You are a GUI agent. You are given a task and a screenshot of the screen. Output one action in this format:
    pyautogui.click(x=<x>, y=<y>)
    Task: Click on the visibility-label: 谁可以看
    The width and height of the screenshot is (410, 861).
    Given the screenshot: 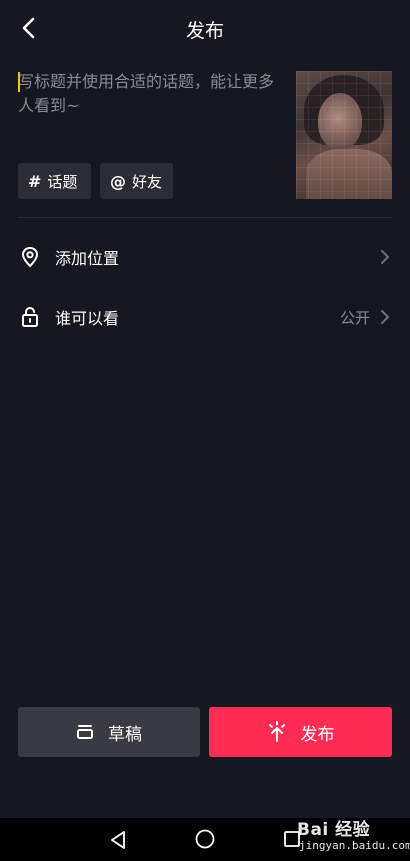 What is the action you would take?
    pyautogui.click(x=87, y=318)
    